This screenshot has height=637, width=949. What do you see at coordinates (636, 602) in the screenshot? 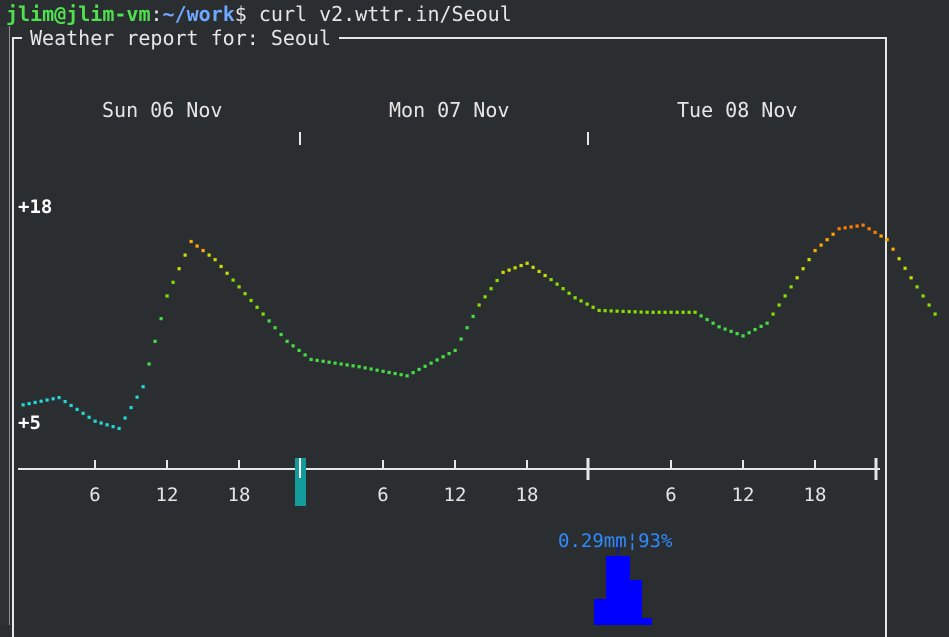
I see `rain-bar` at bounding box center [636, 602].